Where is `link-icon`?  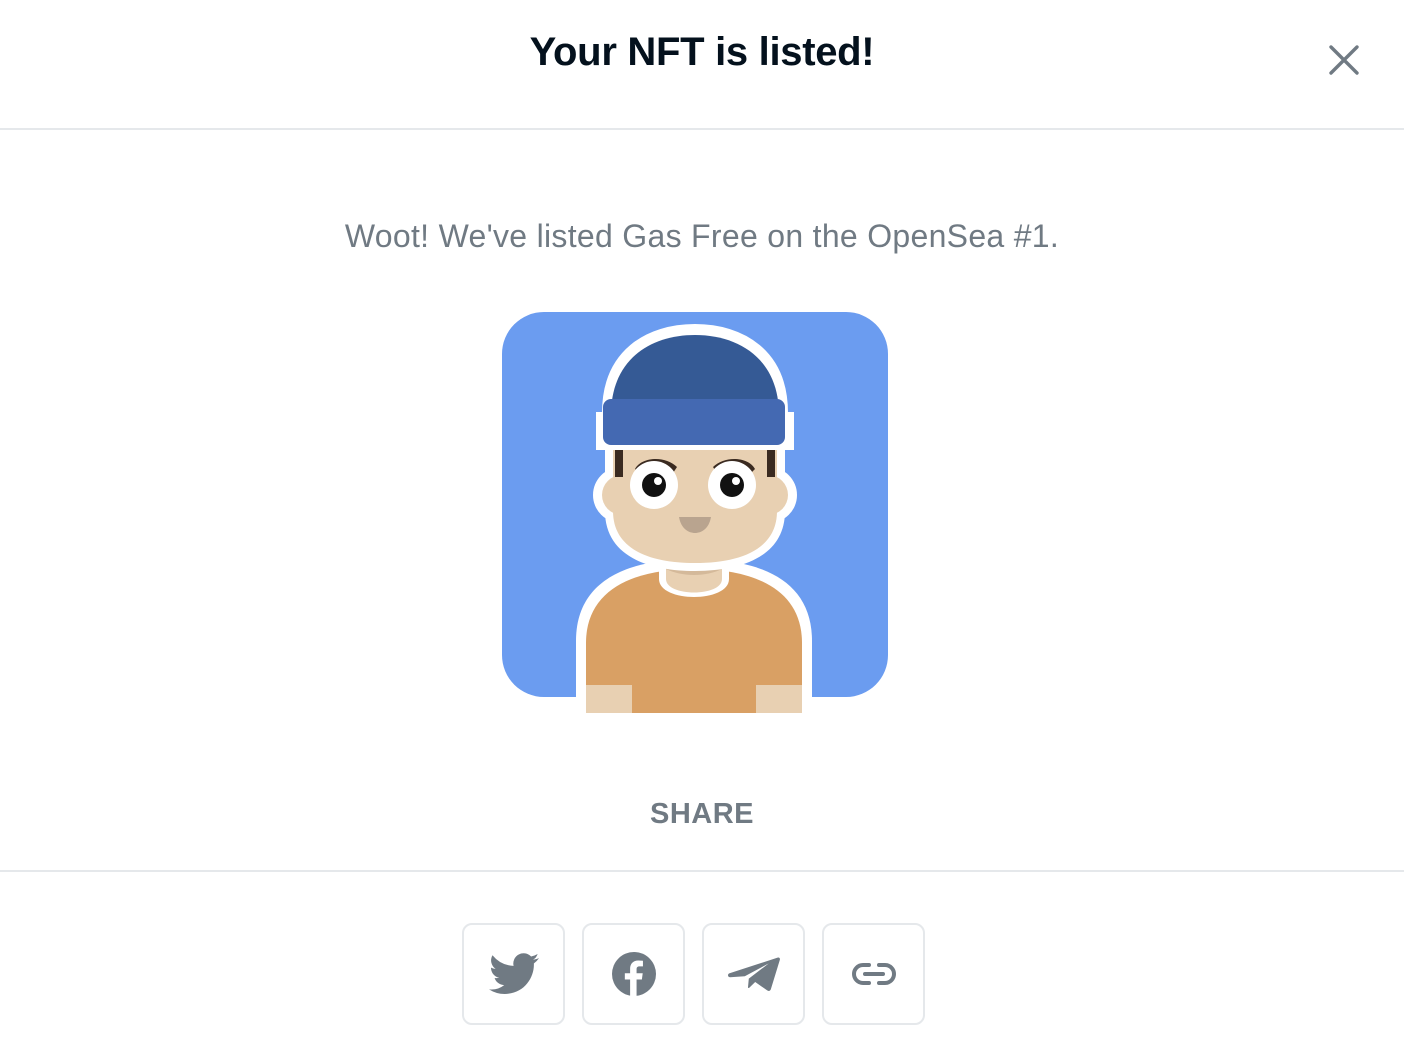 link-icon is located at coordinates (873, 974).